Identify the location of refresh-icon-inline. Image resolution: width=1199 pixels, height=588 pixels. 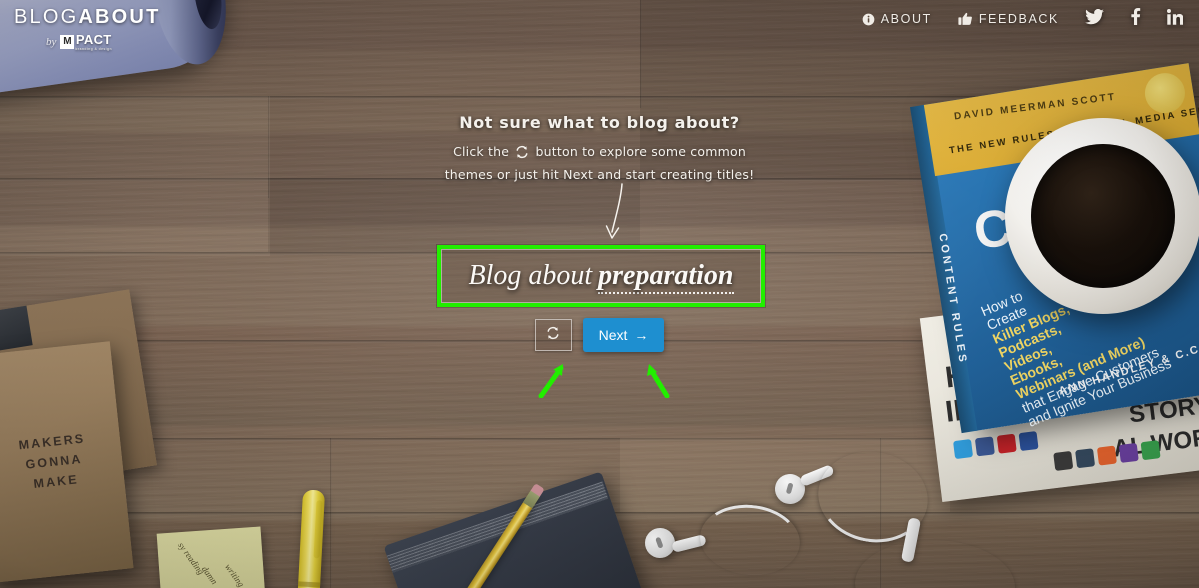
(522, 155).